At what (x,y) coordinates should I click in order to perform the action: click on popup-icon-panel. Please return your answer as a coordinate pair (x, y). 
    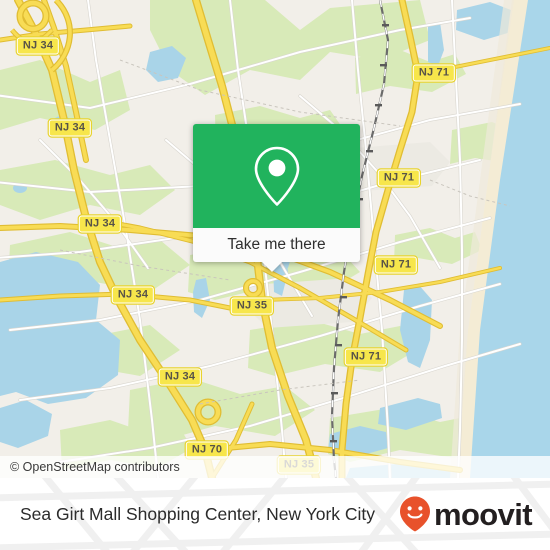
    Looking at the image, I should click on (276, 176).